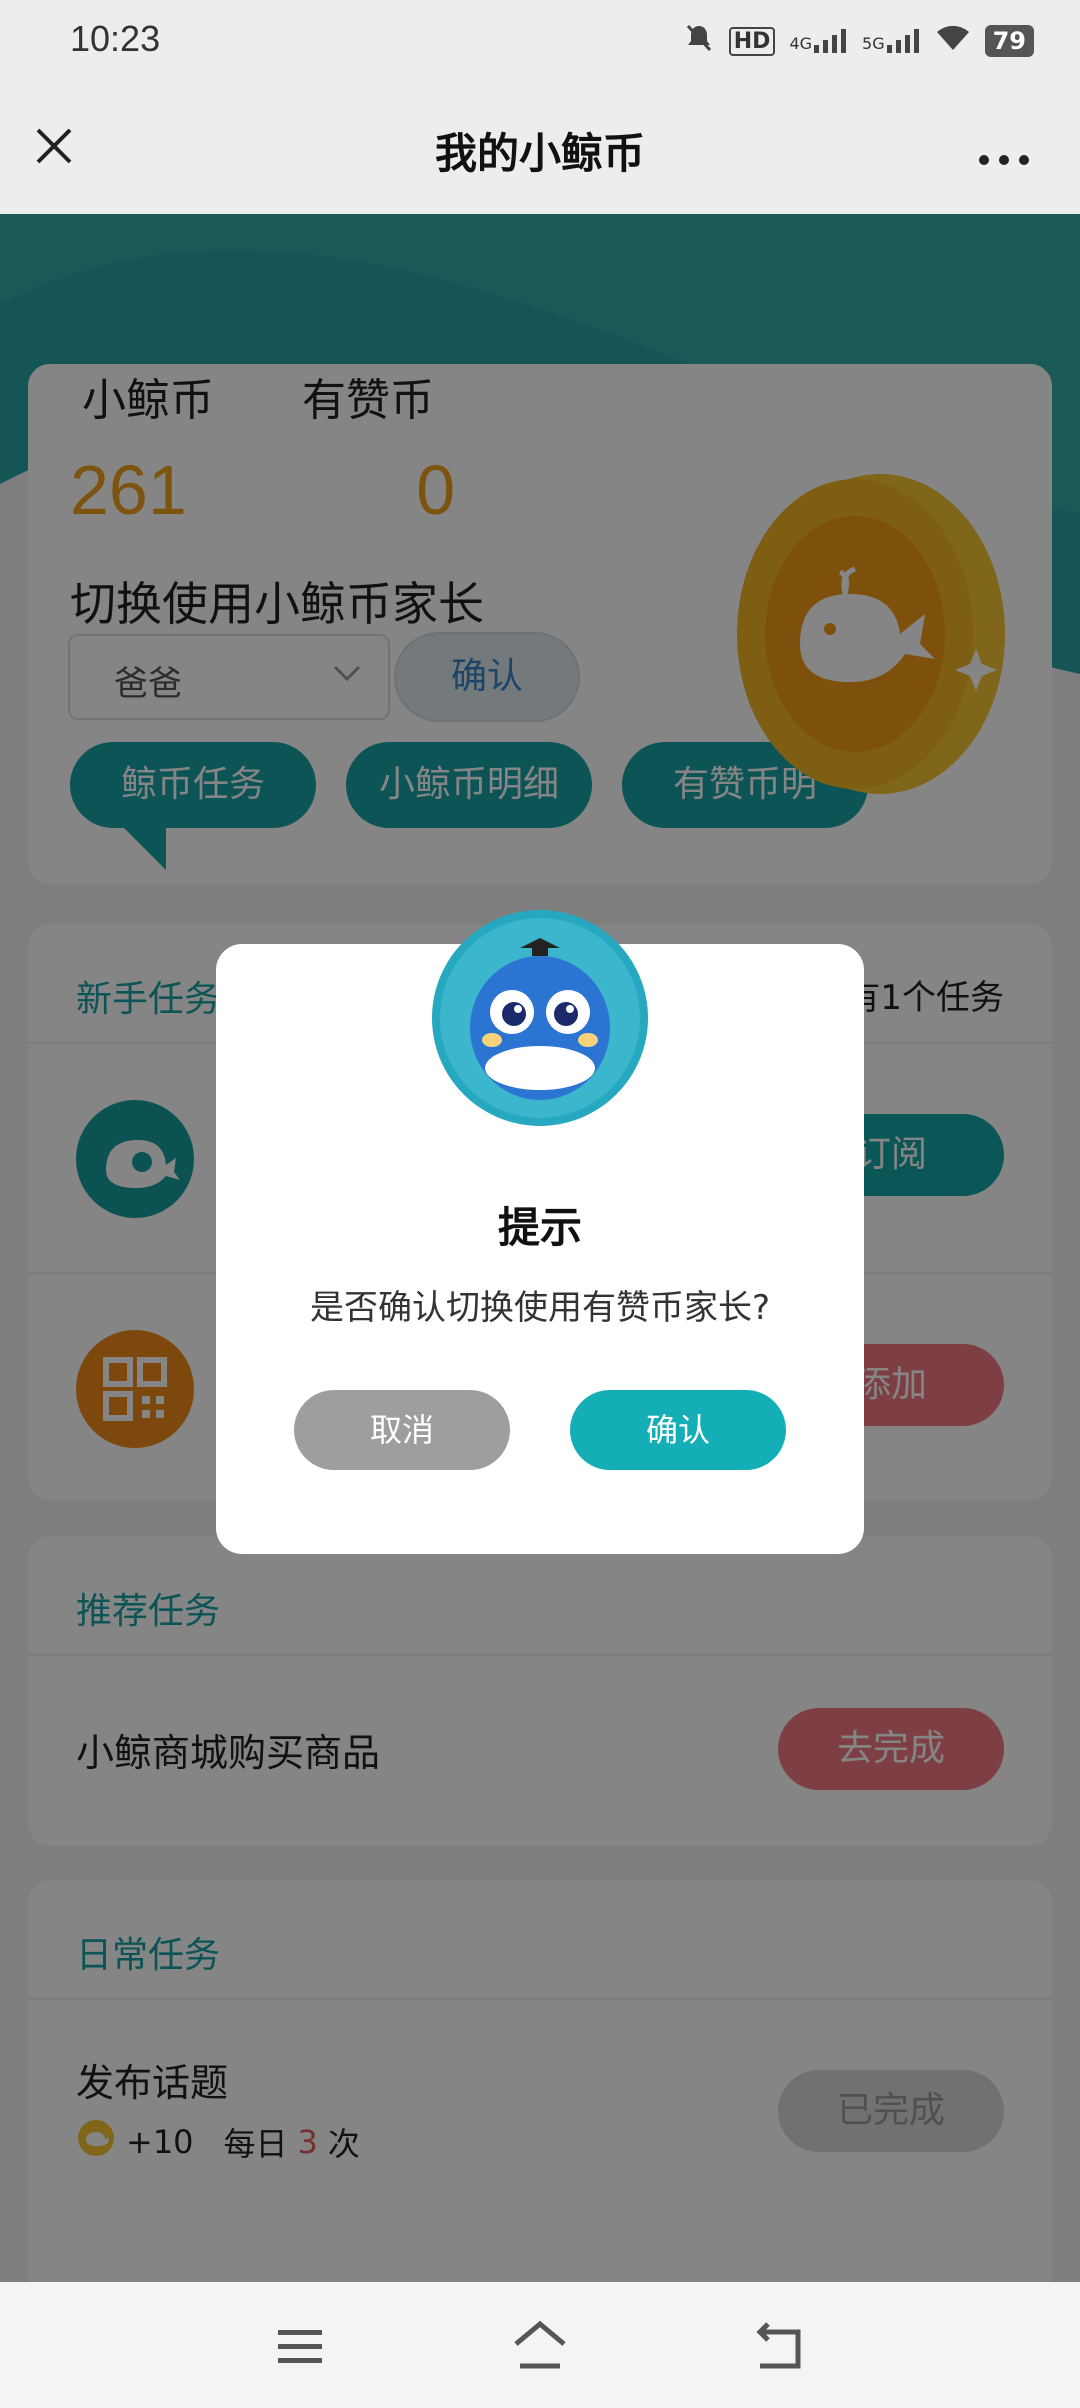  What do you see at coordinates (818, 41) in the screenshot?
I see `signal-4g-icon: 4G` at bounding box center [818, 41].